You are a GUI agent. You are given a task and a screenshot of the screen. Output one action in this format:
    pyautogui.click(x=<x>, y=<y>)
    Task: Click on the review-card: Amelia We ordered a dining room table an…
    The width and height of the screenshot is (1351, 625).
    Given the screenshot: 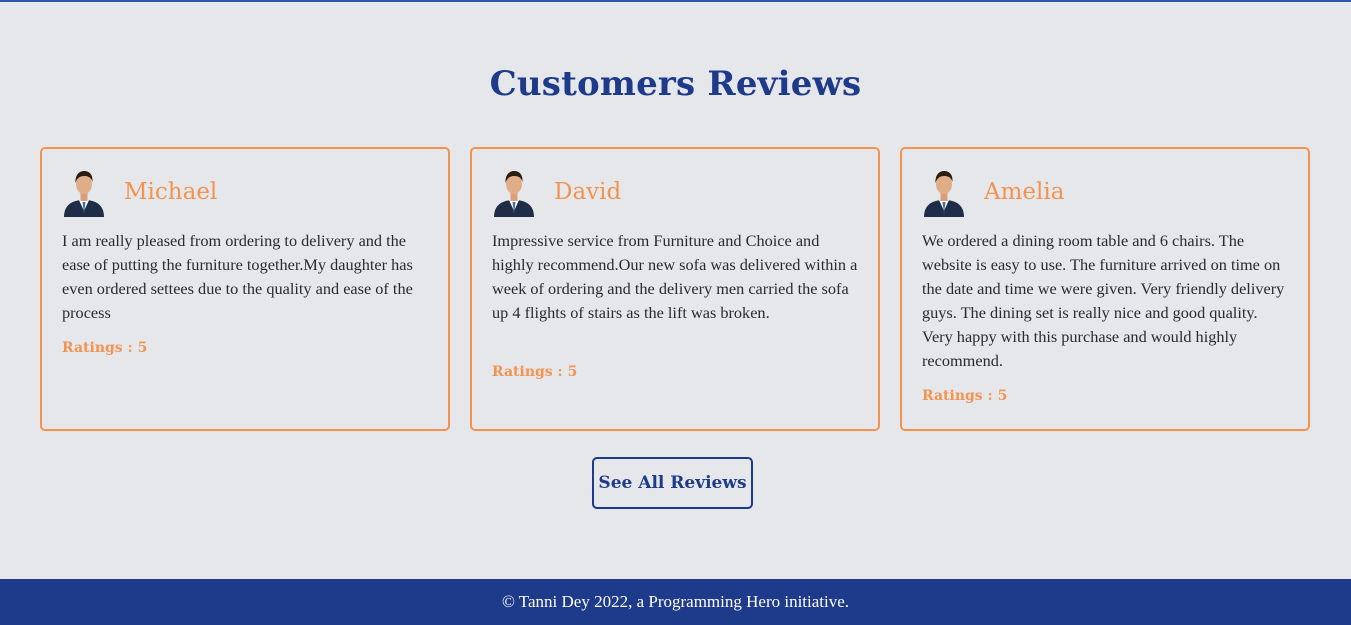 What is the action you would take?
    pyautogui.click(x=1105, y=289)
    